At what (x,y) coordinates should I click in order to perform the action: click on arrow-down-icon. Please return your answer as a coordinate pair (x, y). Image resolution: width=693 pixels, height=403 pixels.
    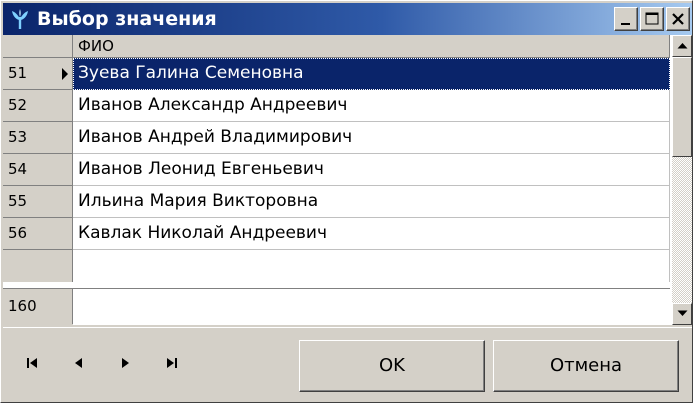
    Looking at the image, I should click on (682, 313).